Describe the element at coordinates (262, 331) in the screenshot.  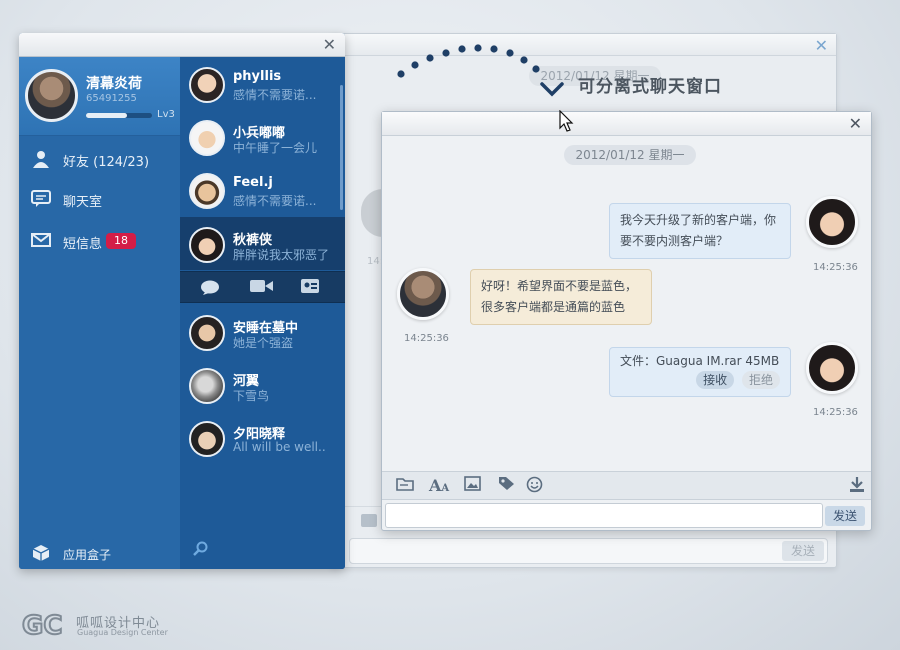
I see `contact-item: 安睡在墓中 她是个强盗` at that location.